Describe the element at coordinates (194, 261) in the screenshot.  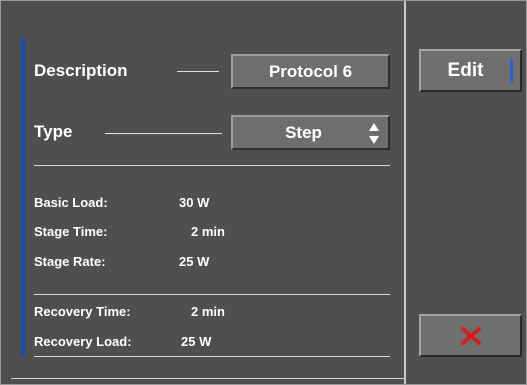
I see `stage-rate-value: 25 W` at that location.